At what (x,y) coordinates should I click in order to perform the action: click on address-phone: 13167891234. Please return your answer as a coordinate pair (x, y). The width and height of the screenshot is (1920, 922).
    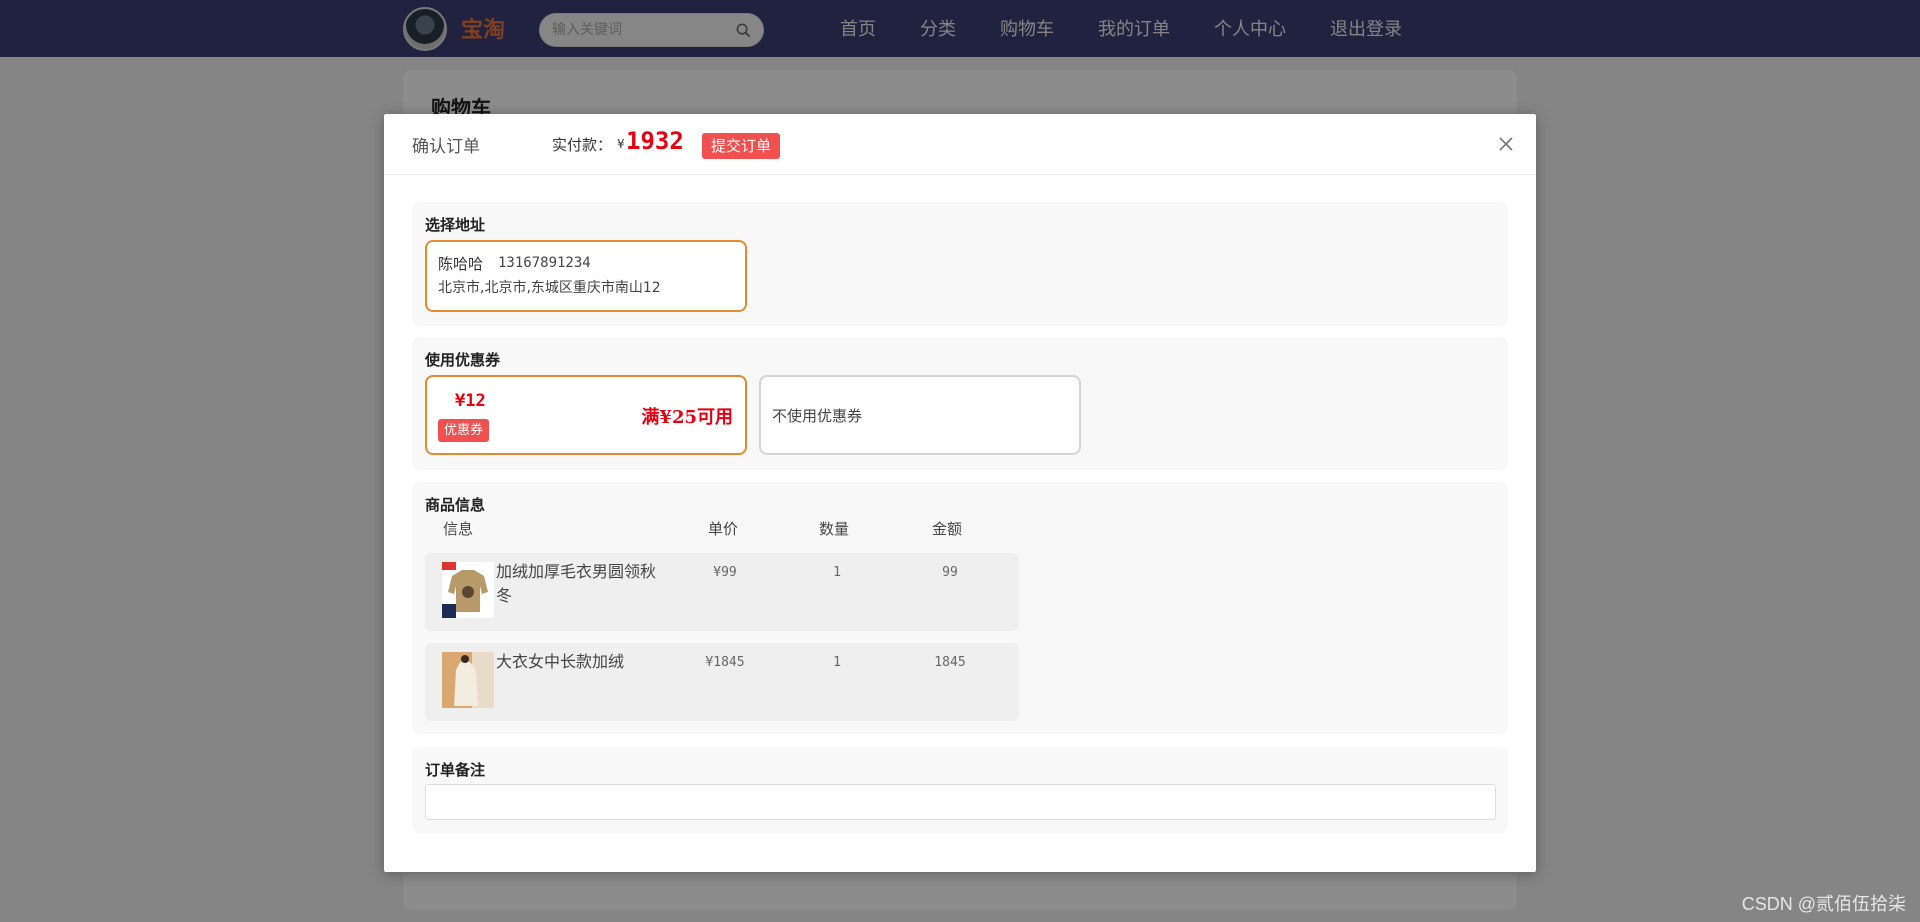
    Looking at the image, I should click on (544, 263).